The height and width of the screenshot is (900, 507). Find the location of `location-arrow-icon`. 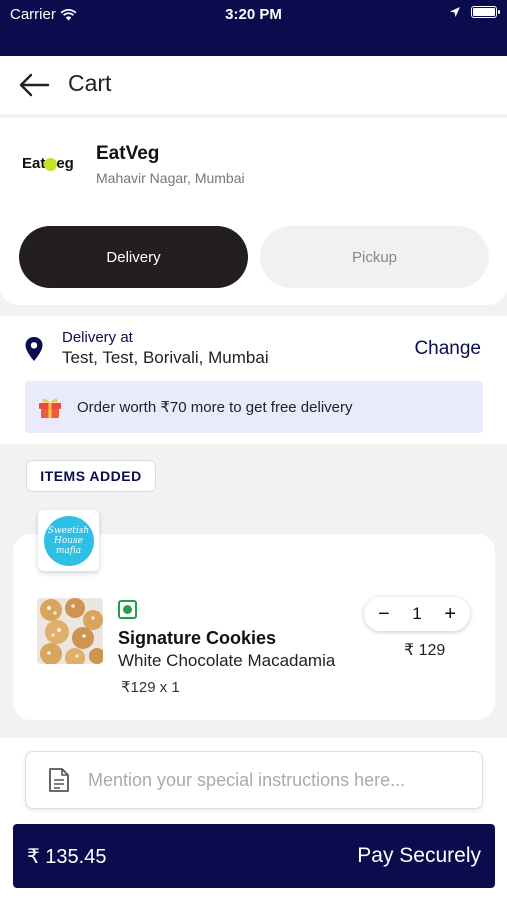

location-arrow-icon is located at coordinates (455, 12).